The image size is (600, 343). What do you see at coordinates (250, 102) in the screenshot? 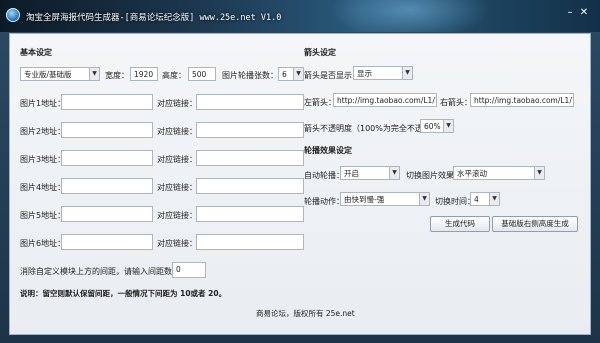
I see `link-1-input` at bounding box center [250, 102].